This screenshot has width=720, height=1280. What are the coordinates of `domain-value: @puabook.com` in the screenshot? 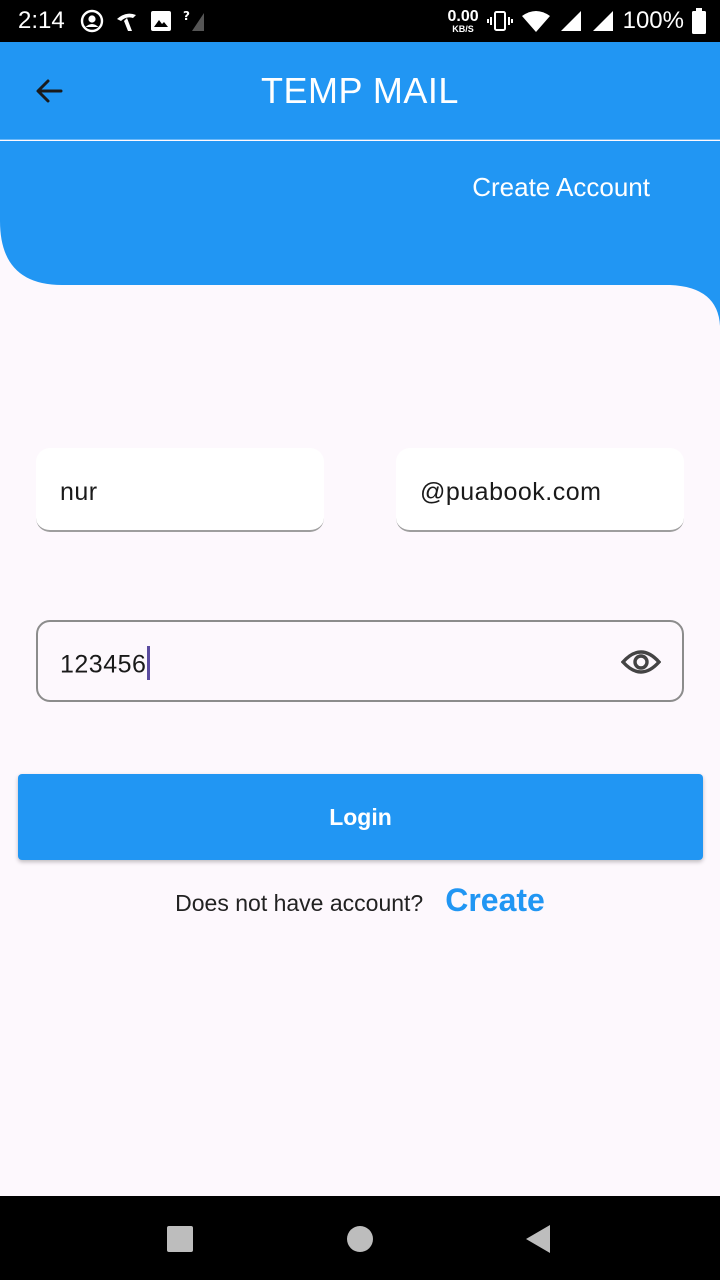 It's located at (511, 492).